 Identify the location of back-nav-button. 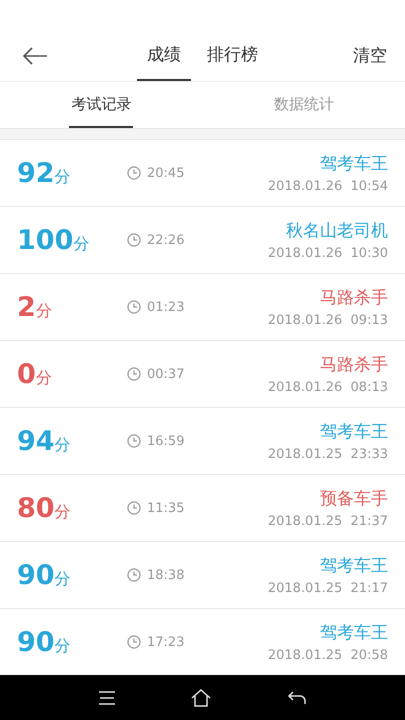
(297, 698).